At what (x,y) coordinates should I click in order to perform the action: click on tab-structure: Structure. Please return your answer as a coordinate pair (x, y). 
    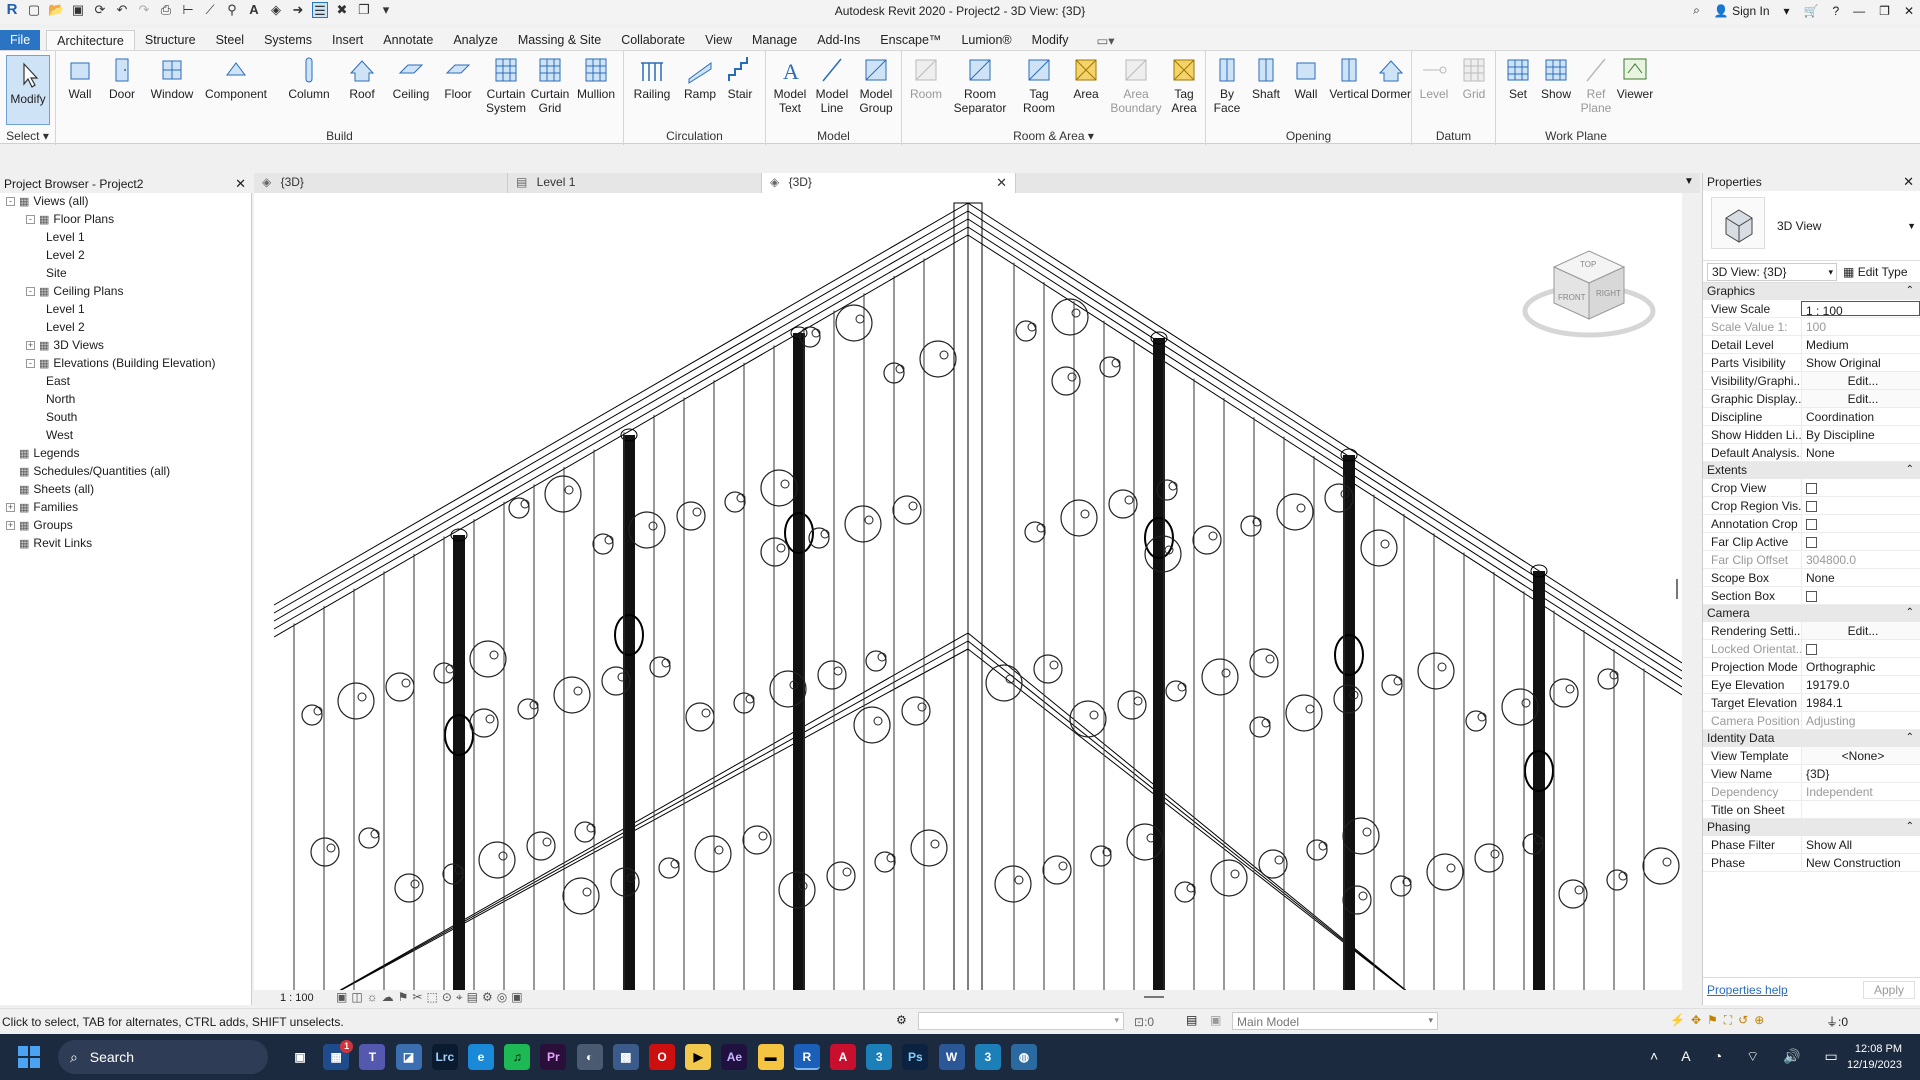
    Looking at the image, I should click on (170, 40).